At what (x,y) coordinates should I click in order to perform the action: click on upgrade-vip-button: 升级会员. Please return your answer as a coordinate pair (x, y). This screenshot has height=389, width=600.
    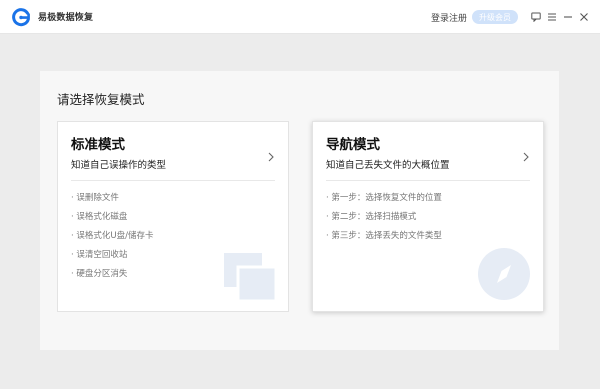
    Looking at the image, I should click on (495, 17).